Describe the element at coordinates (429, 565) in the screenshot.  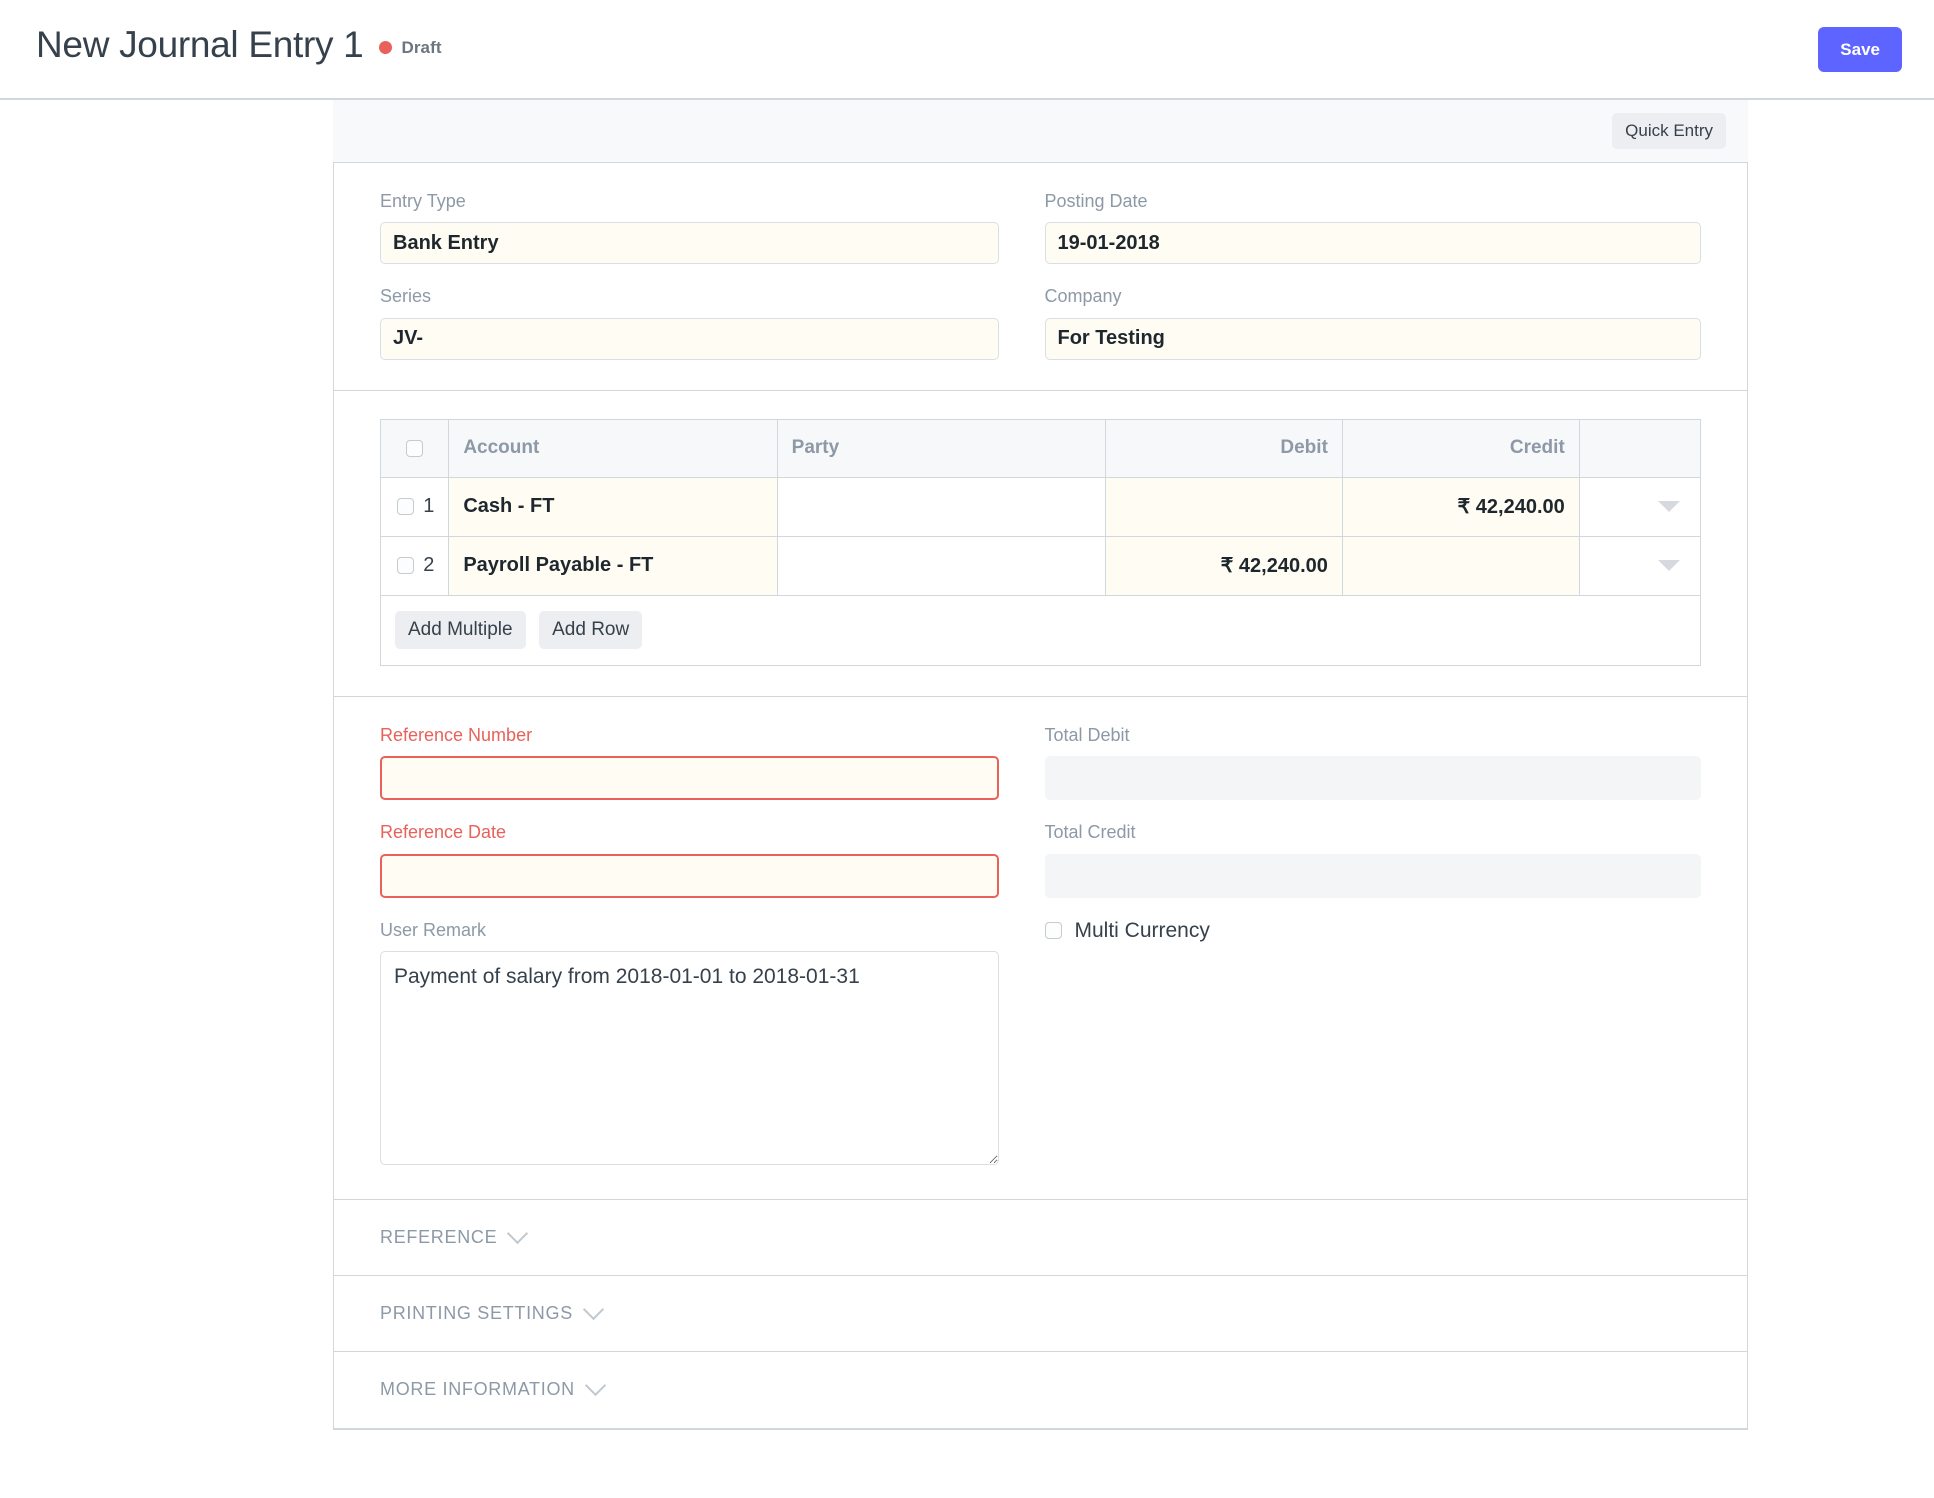
I see `row-index: 2` at that location.